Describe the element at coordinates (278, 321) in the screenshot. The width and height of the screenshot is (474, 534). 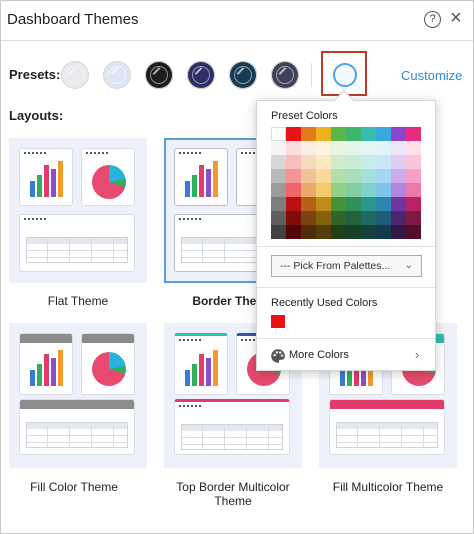
I see `recent-color-swatch` at that location.